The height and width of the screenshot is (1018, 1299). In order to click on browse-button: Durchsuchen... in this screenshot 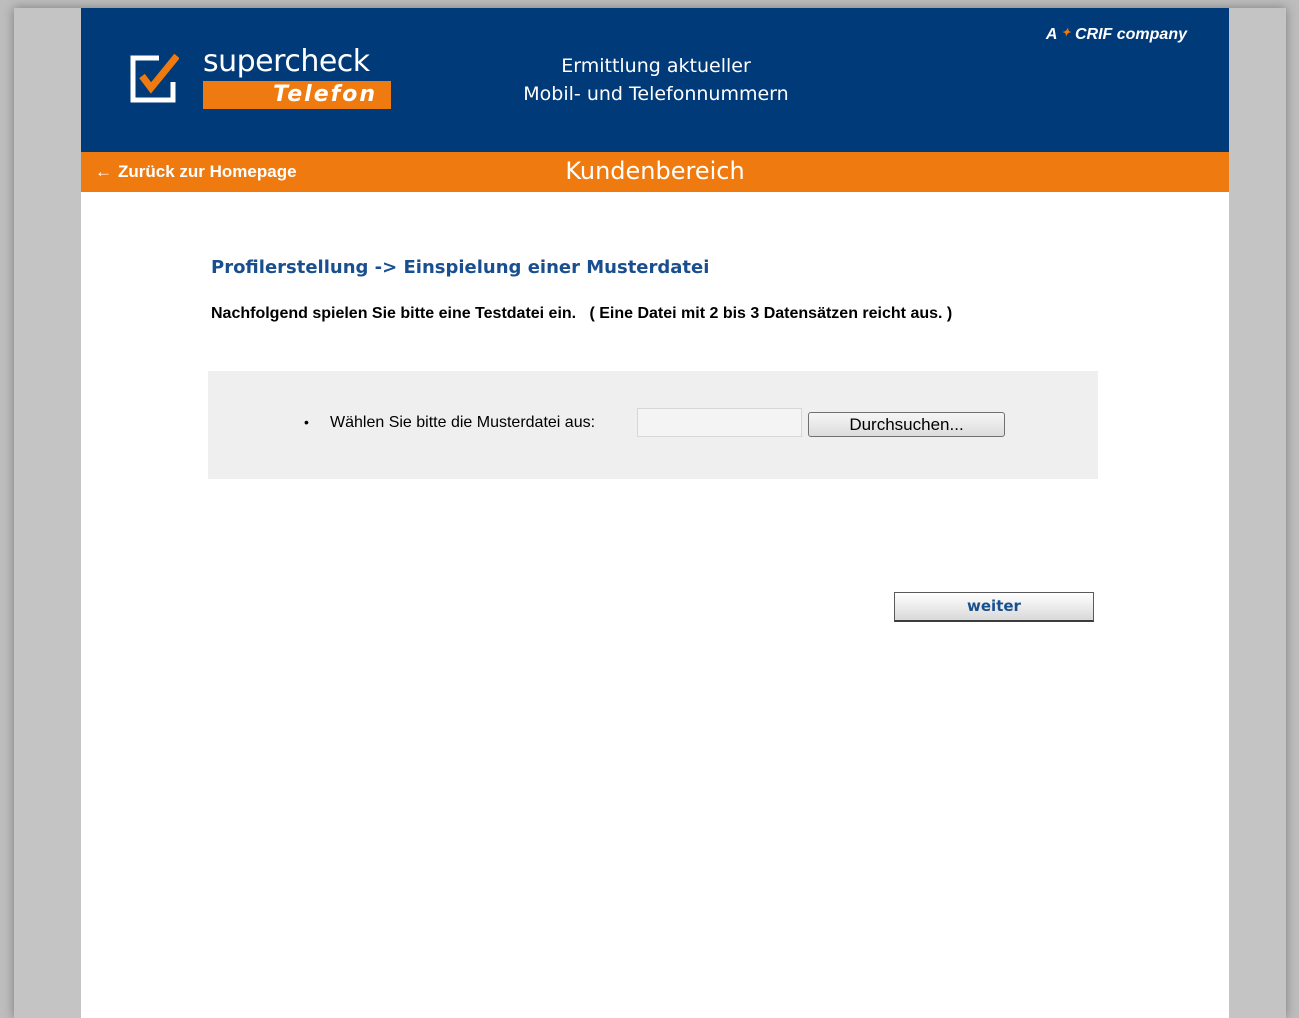, I will do `click(906, 424)`.